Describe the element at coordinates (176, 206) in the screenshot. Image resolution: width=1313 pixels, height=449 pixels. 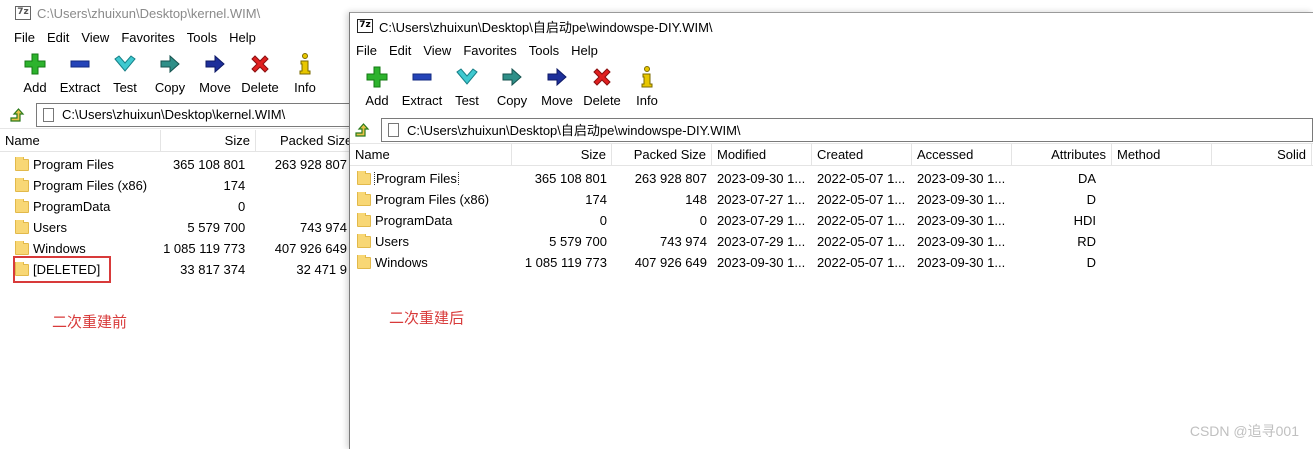
I see `list-item: ProgramData 0` at that location.